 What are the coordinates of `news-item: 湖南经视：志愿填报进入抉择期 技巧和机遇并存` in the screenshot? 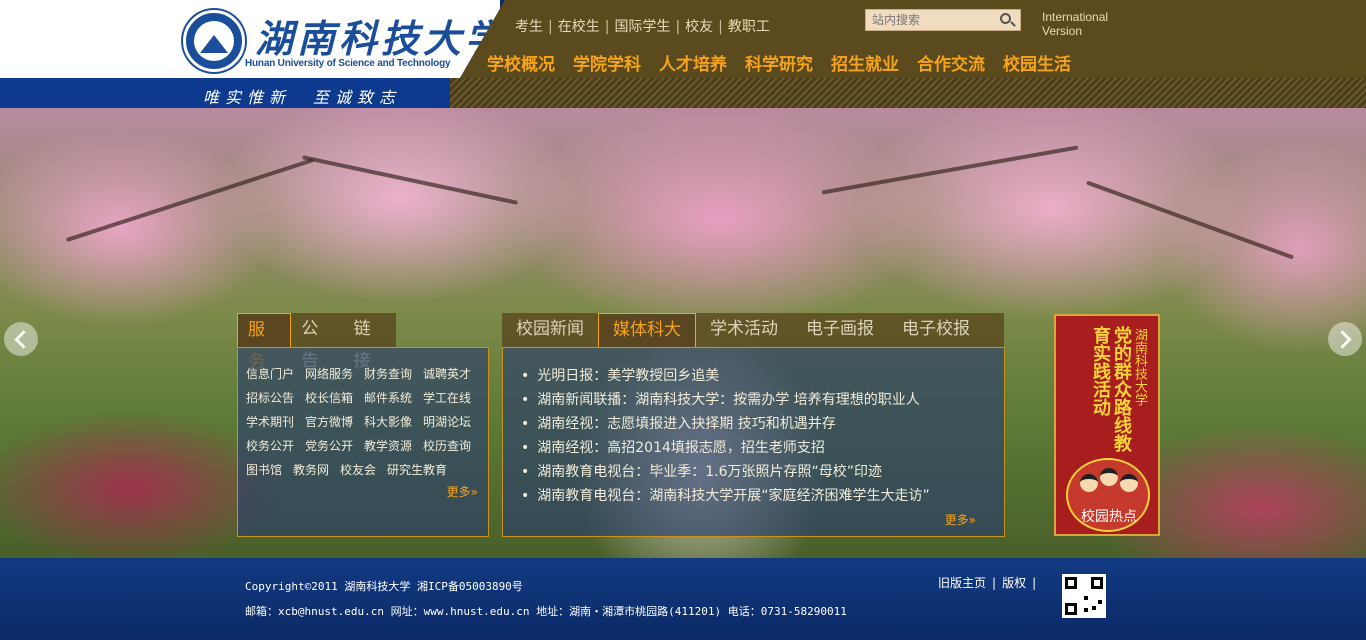 It's located at (725, 424).